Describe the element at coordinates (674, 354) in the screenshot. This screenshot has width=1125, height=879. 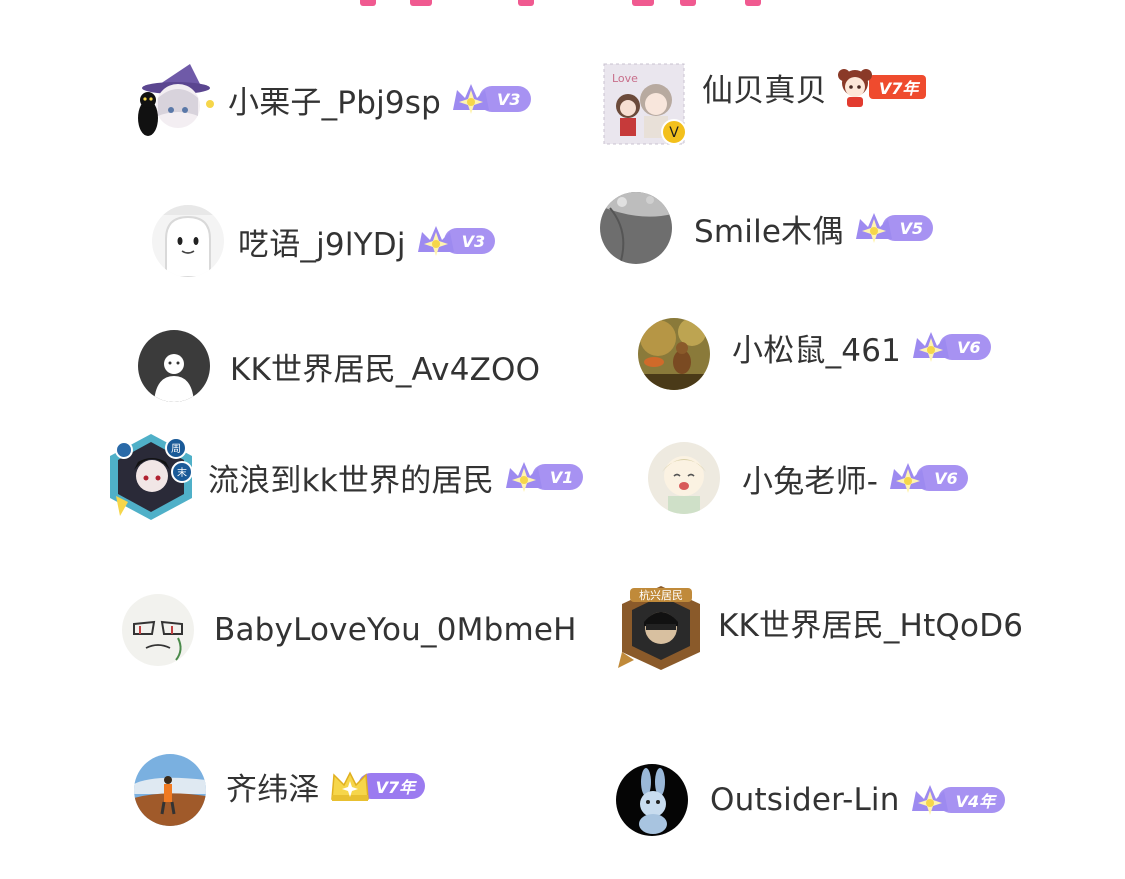
I see `squirrel-avatar-icon` at that location.